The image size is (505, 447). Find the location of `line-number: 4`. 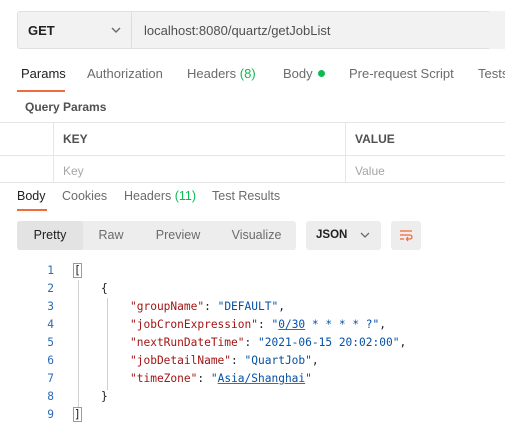

line-number: 4 is located at coordinates (50, 324).